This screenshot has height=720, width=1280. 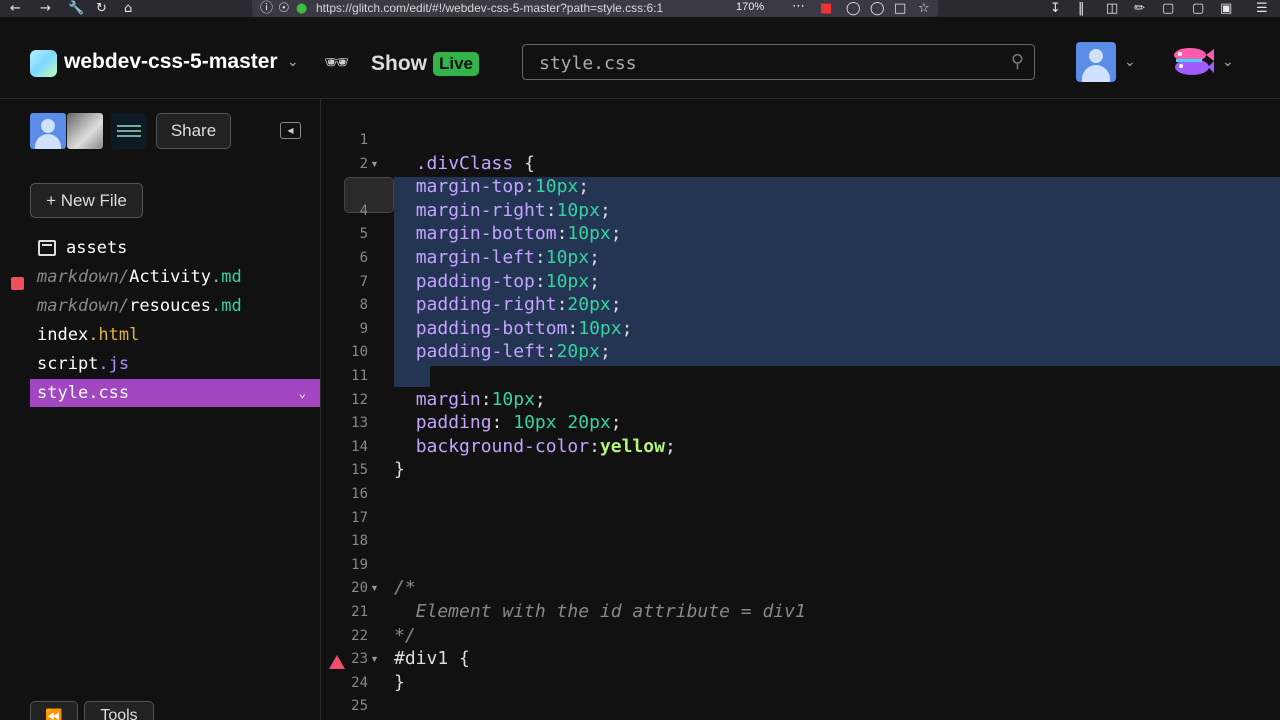 I want to click on file-item-activity: markdown/Activity.md, so click(x=175, y=277).